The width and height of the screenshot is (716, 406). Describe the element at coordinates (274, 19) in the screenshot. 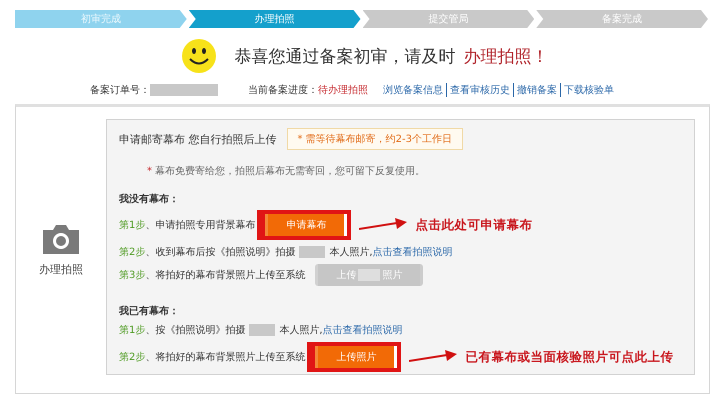

I see `progress-step: 办理拍照` at that location.